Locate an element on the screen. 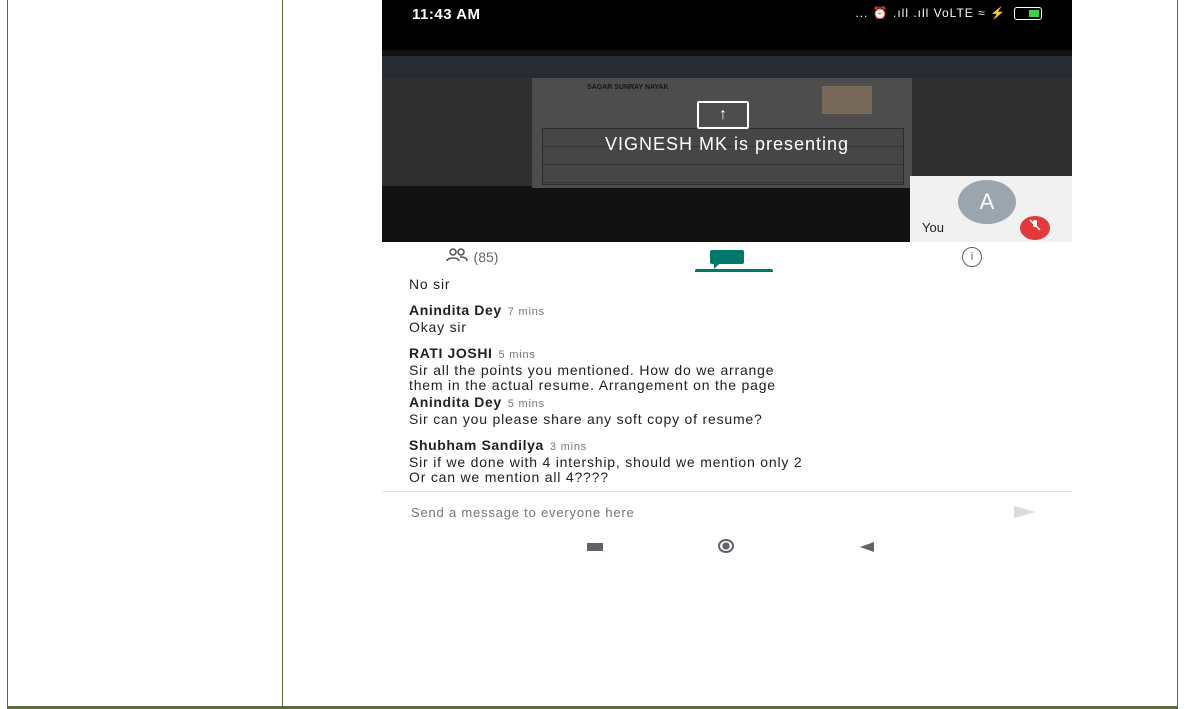  tab-chat is located at coordinates (727, 257).